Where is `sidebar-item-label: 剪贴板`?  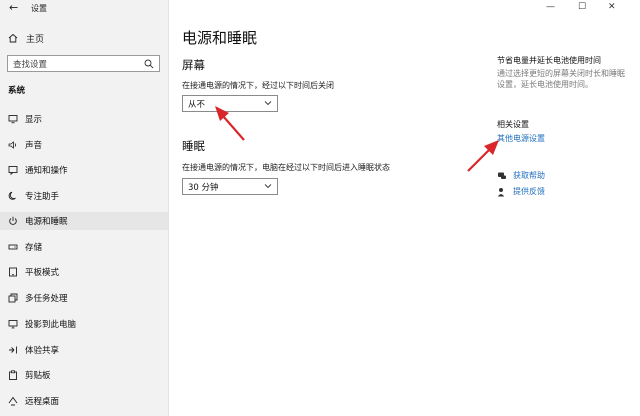
sidebar-item-label: 剪贴板 is located at coordinates (38, 376).